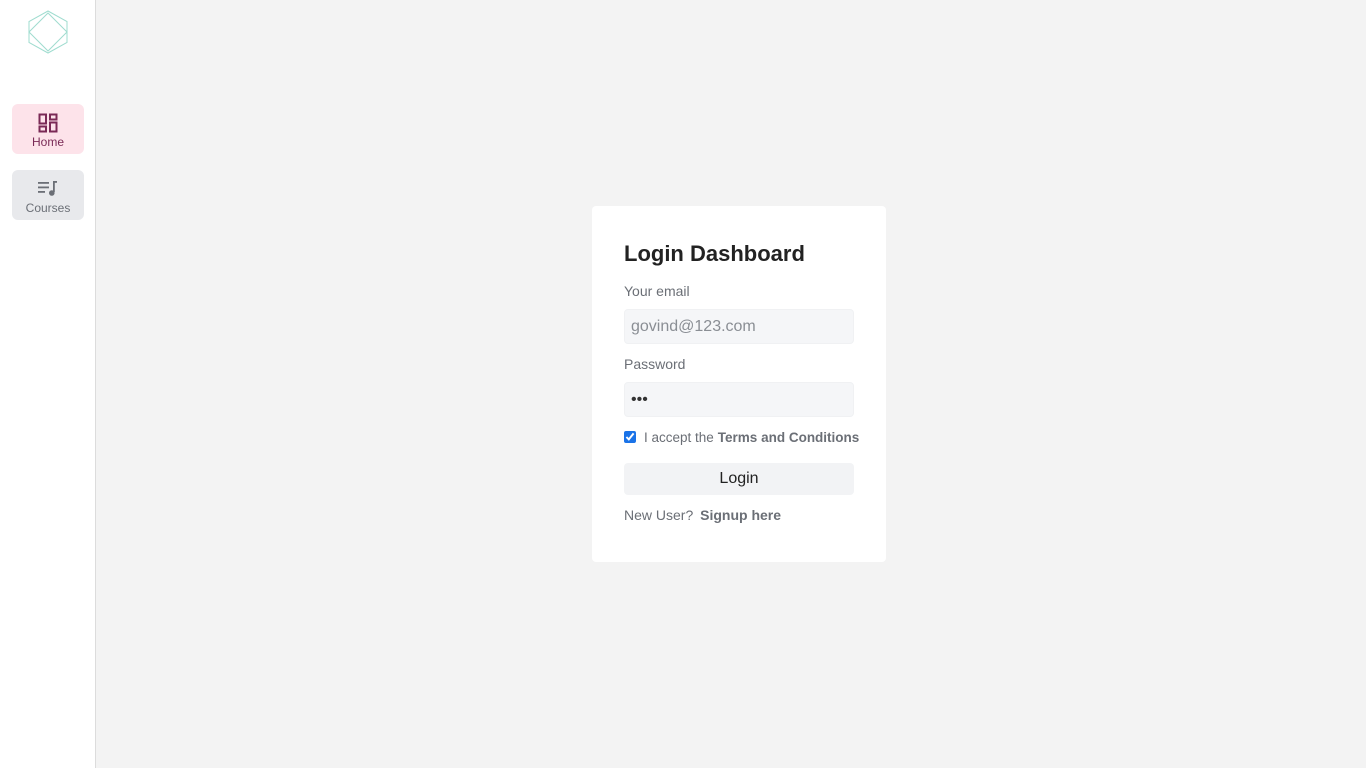  I want to click on sidebar-item-label: Home, so click(47, 141).